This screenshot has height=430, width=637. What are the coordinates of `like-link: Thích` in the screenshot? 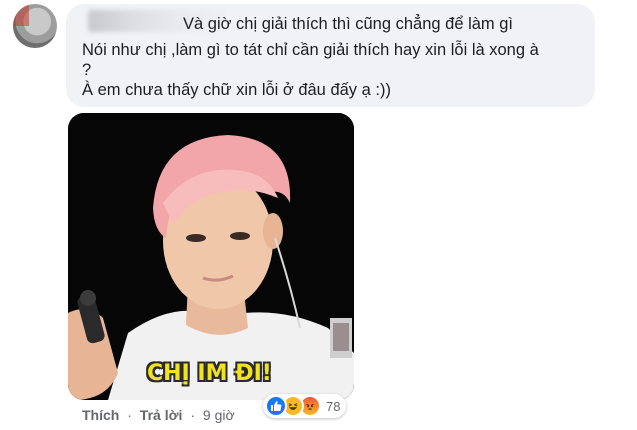 It's located at (100, 415).